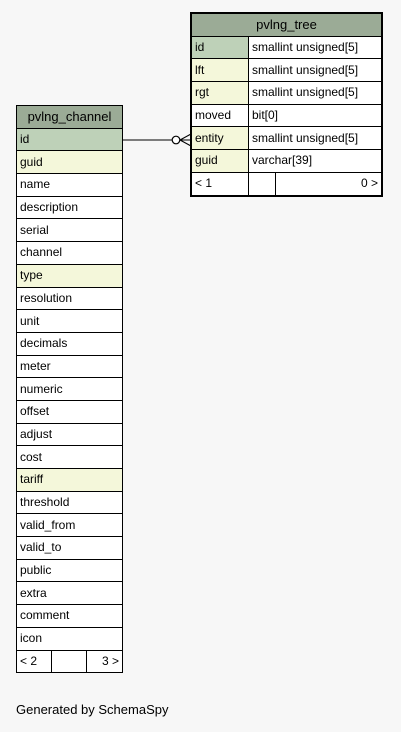 This screenshot has height=732, width=401. I want to click on column-name: icon, so click(69, 638).